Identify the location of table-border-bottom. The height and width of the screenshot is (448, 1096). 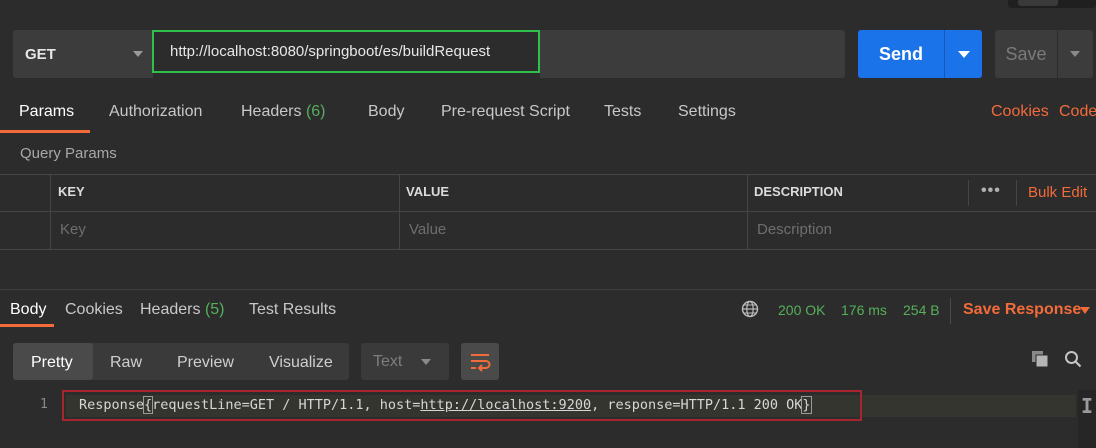
(548, 249).